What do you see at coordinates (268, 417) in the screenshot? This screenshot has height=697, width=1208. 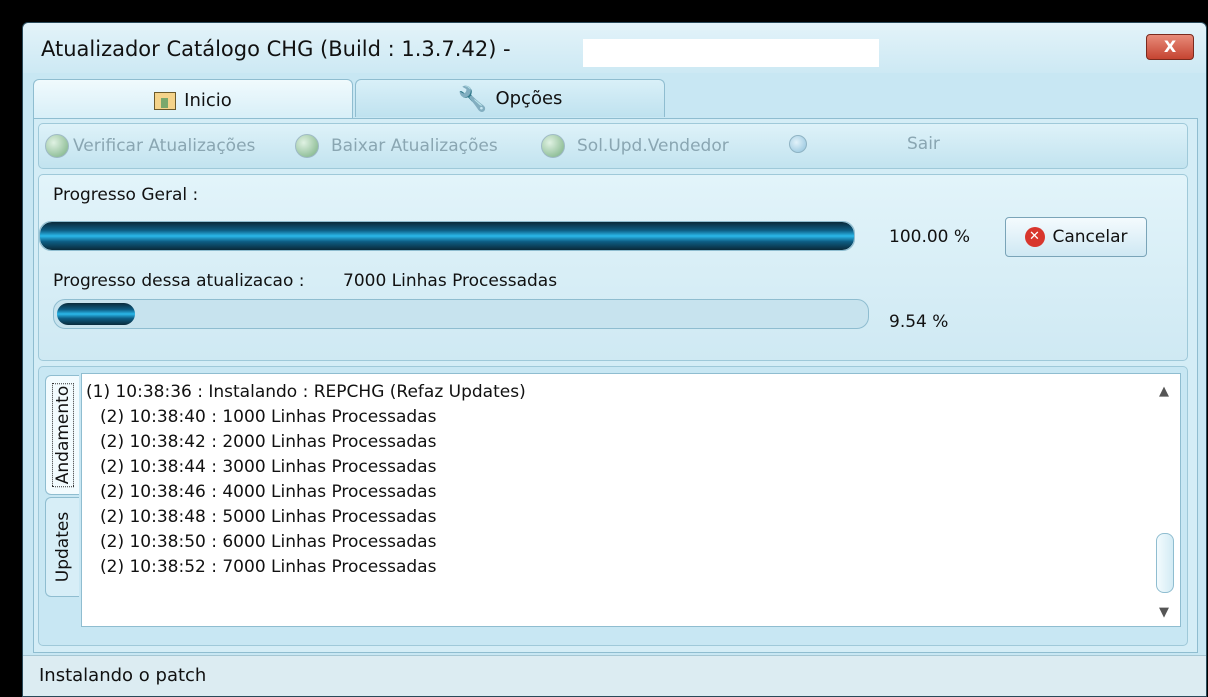 I see `log-line: (2) 10:38:40 : 1000 Linhas Processadas` at bounding box center [268, 417].